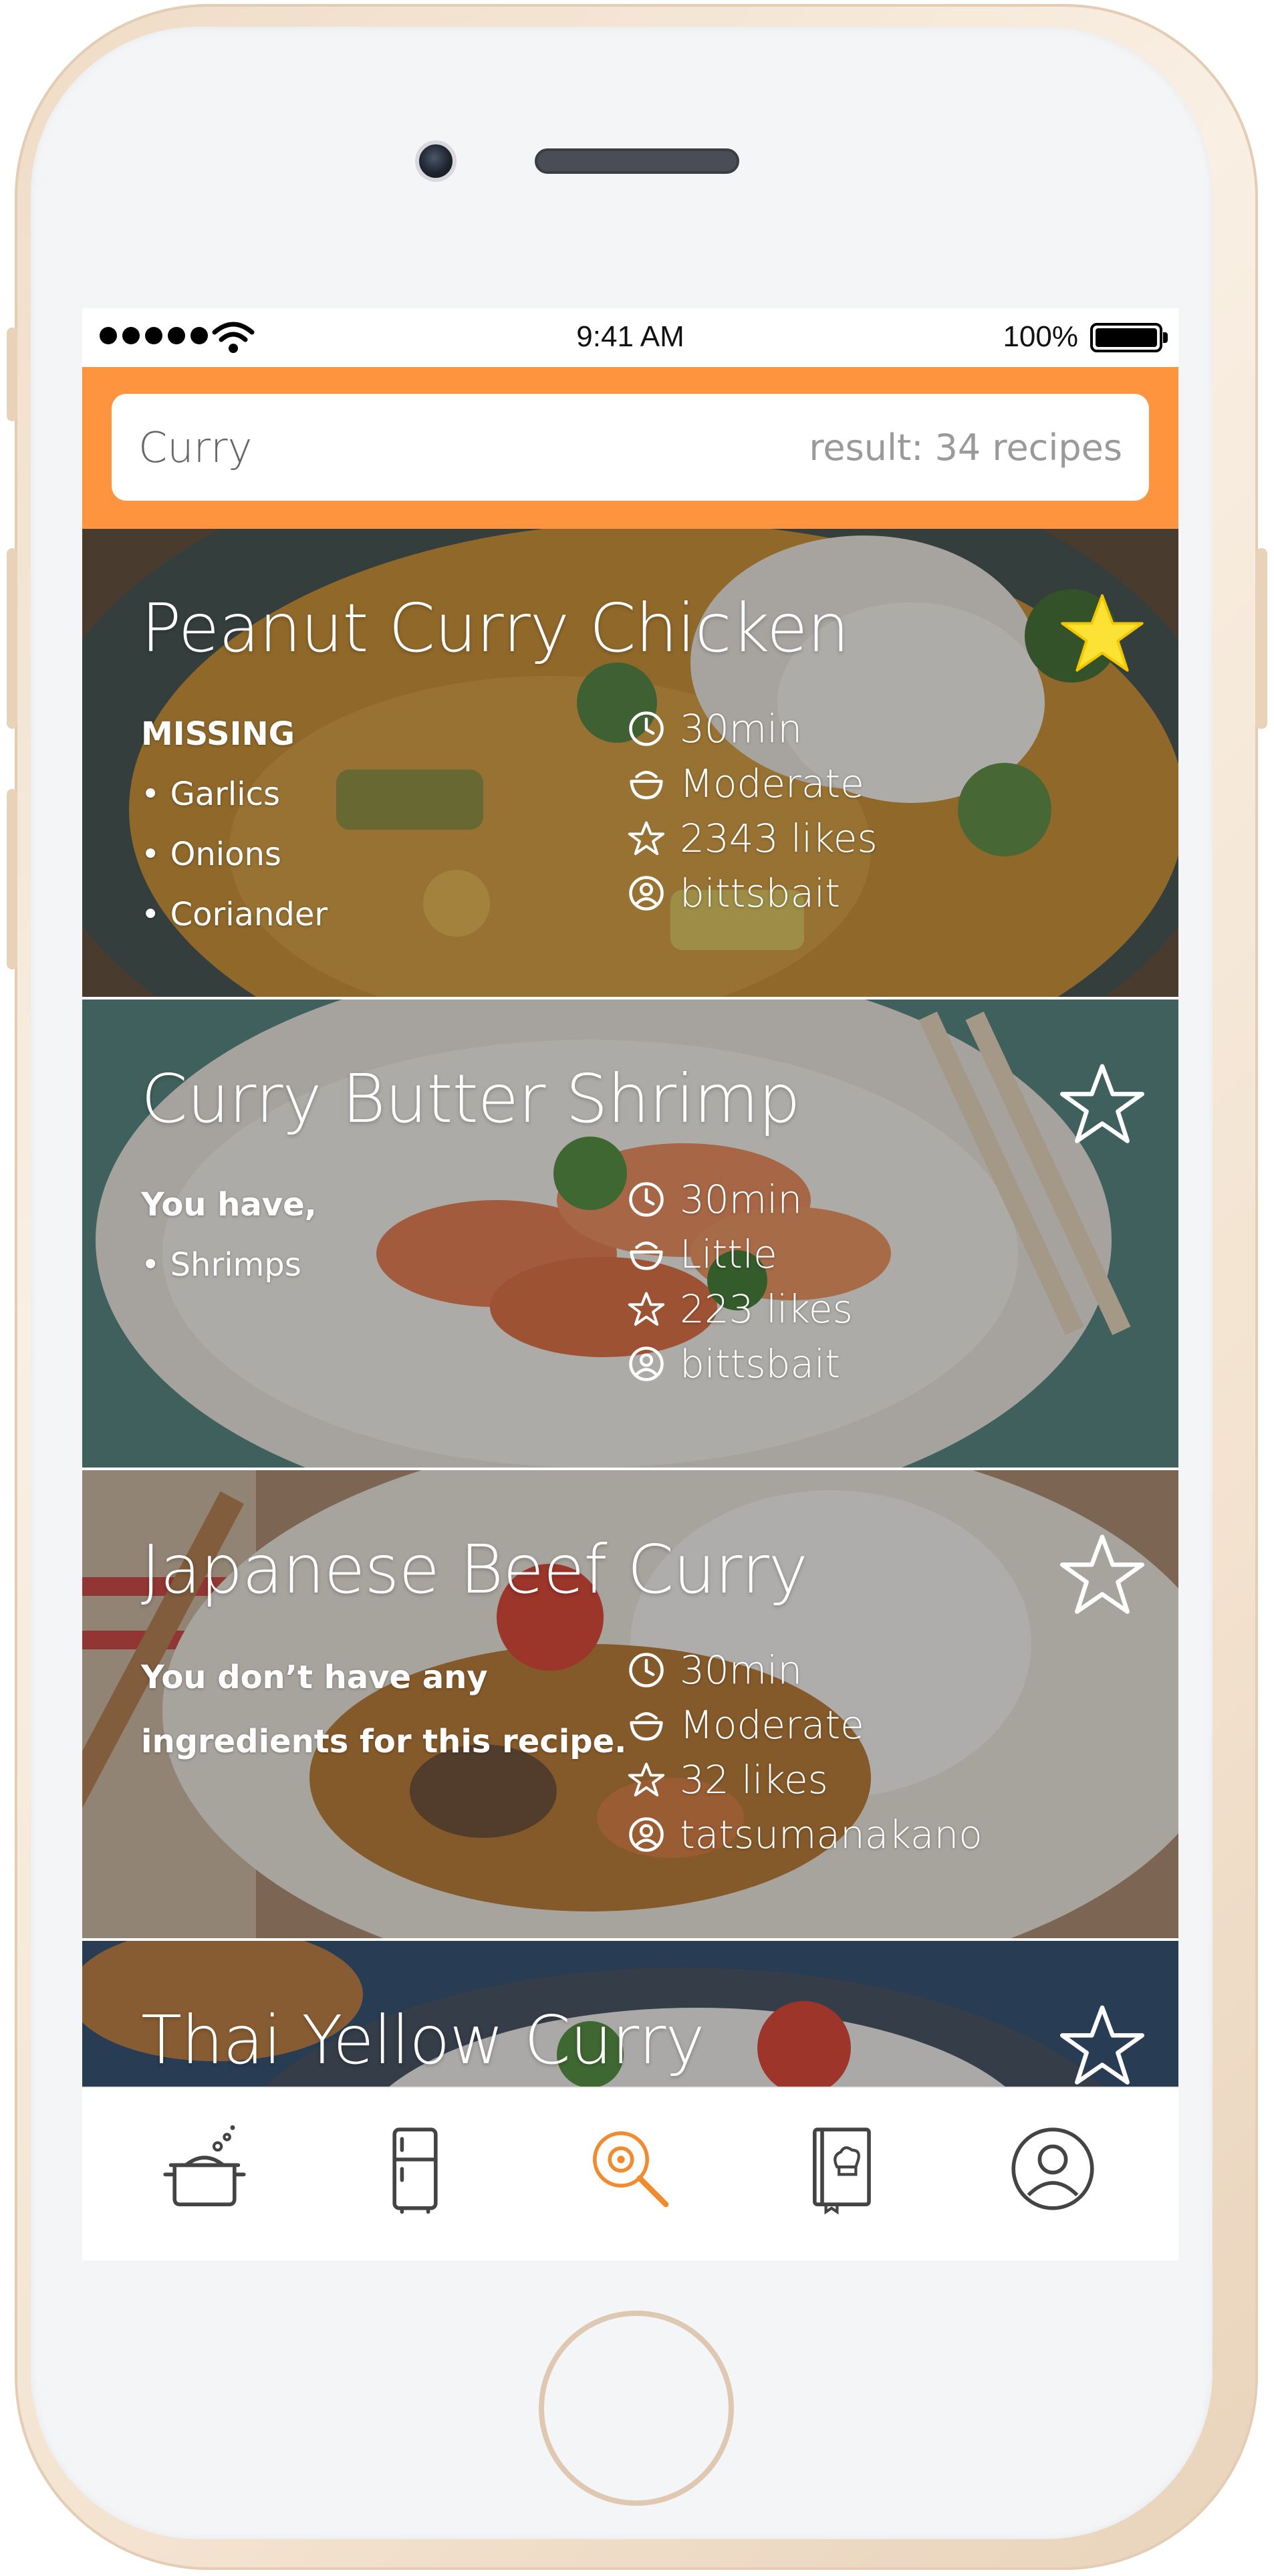 The width and height of the screenshot is (1274, 2576). Describe the element at coordinates (806, 1752) in the screenshot. I see `recipe-stats: 30min Moderate 32 likes tatsumanakano` at that location.